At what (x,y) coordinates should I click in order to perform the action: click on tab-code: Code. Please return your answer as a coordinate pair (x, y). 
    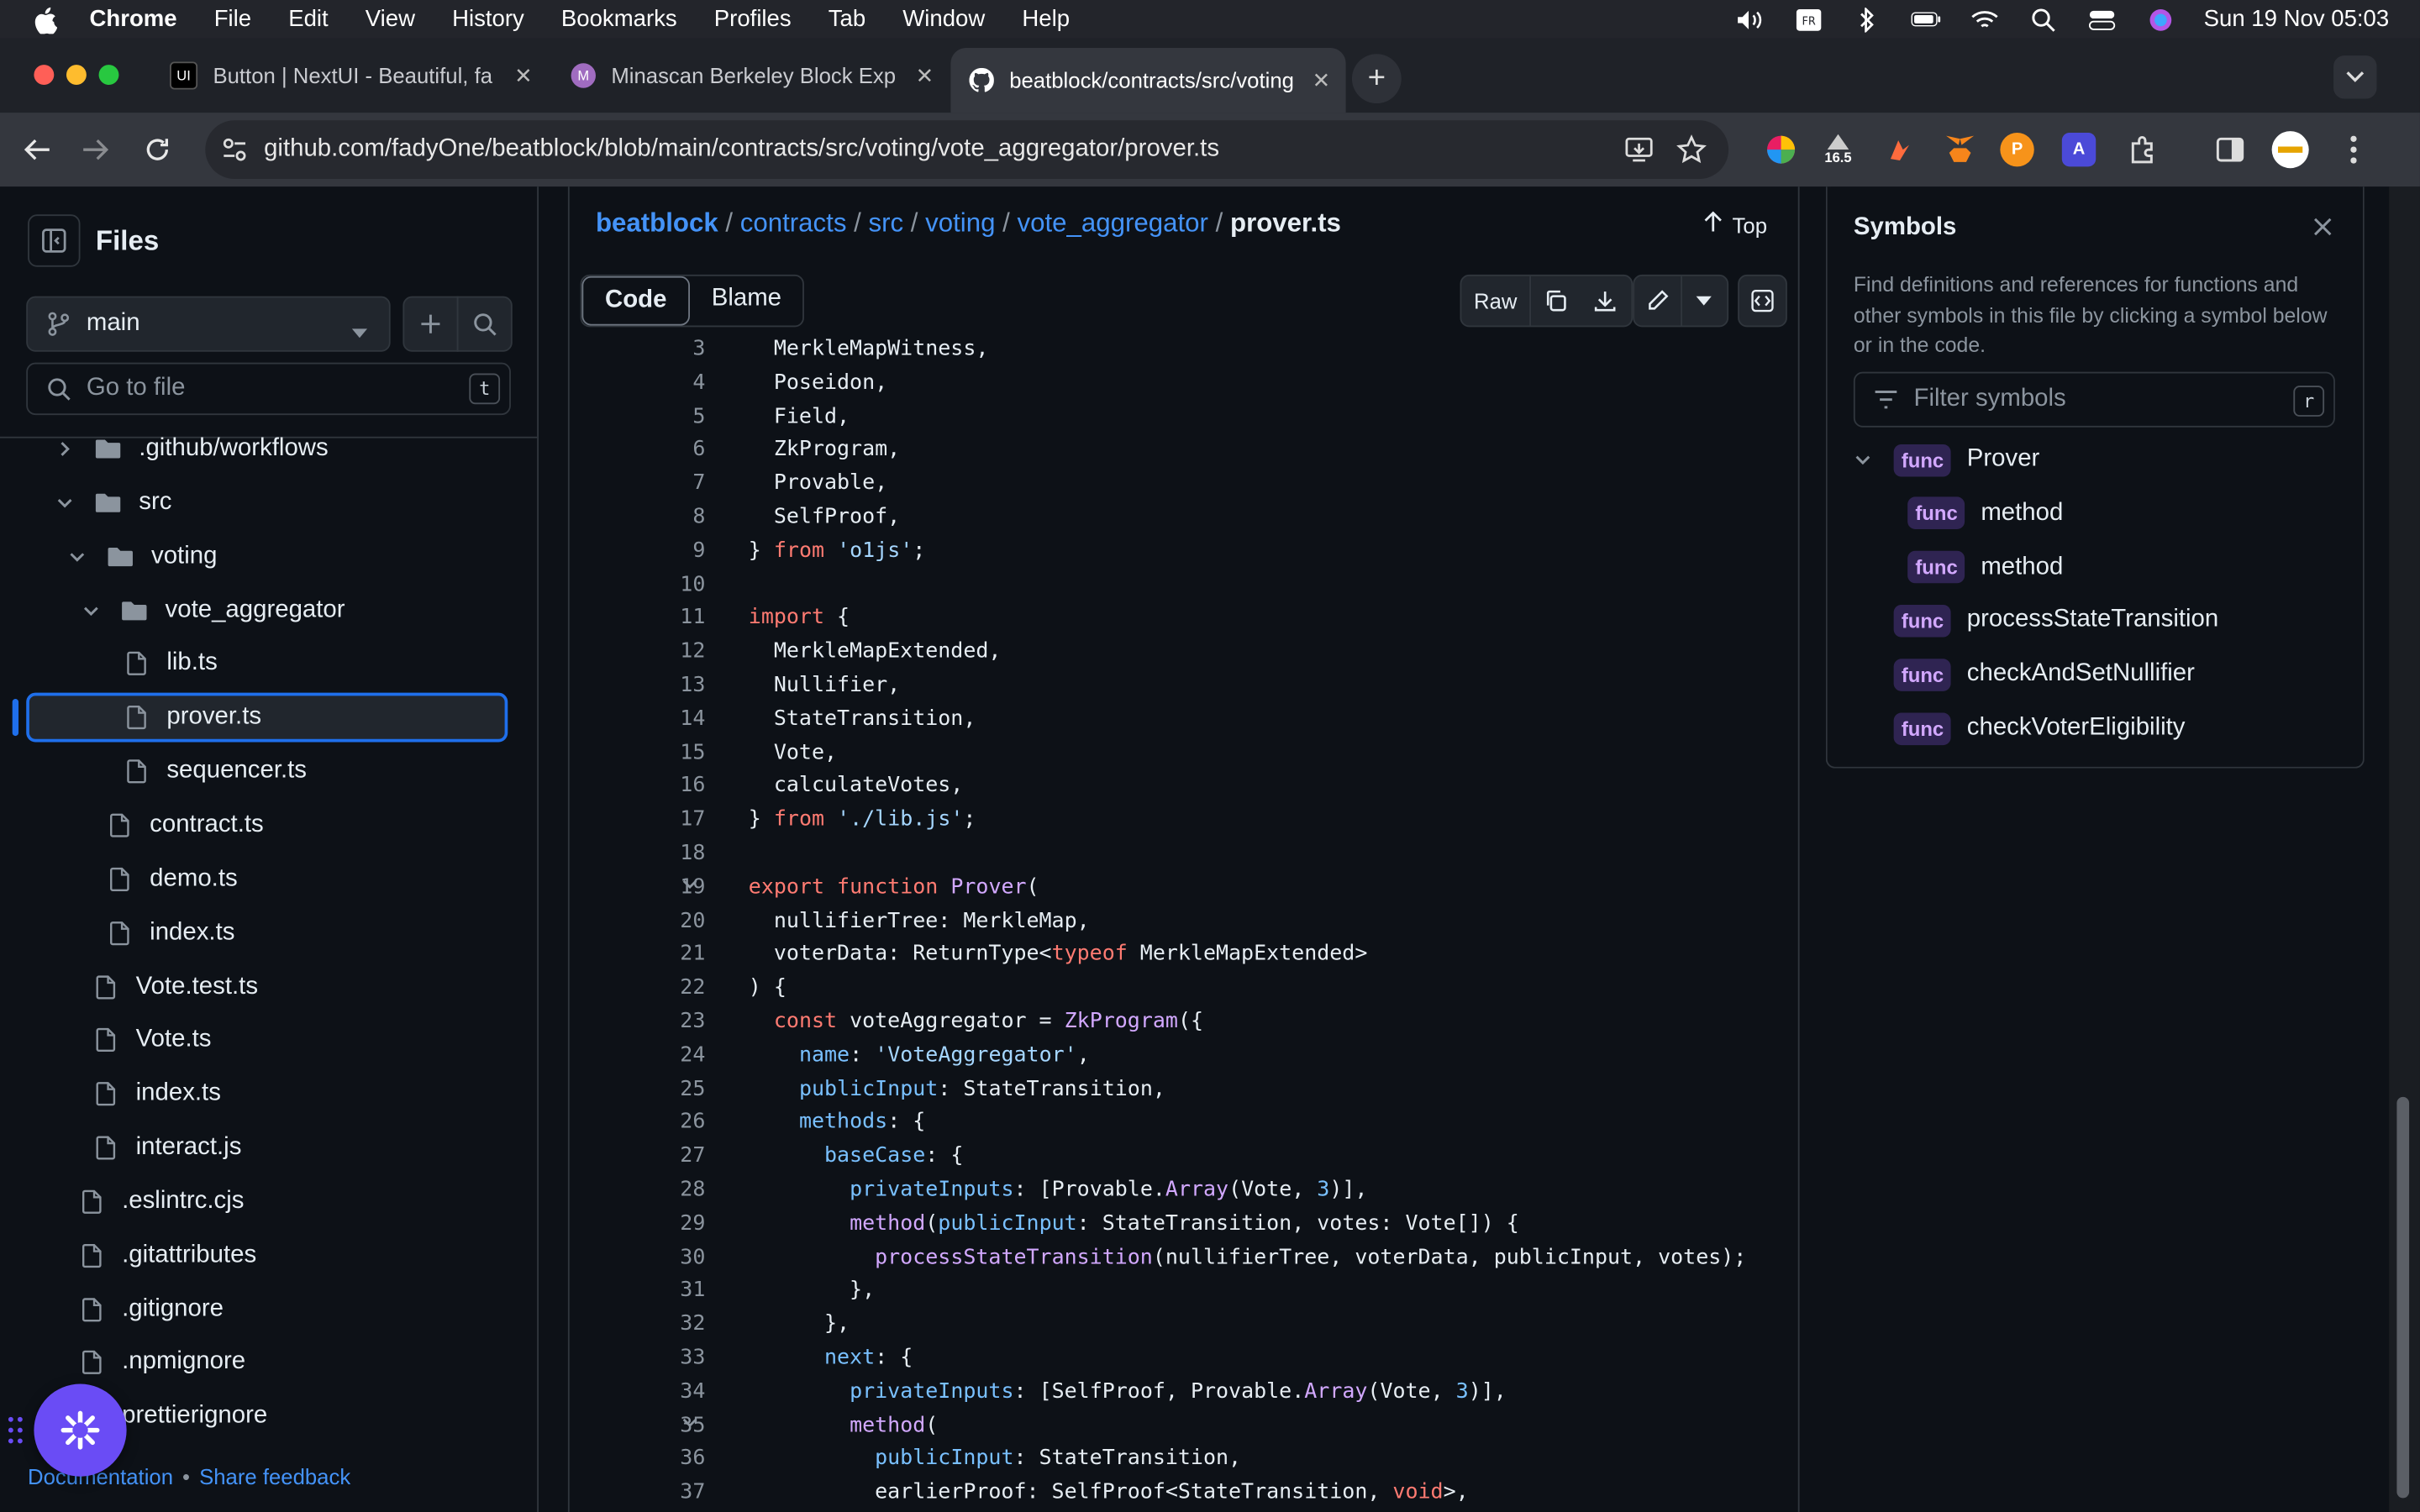
    Looking at the image, I should click on (636, 301).